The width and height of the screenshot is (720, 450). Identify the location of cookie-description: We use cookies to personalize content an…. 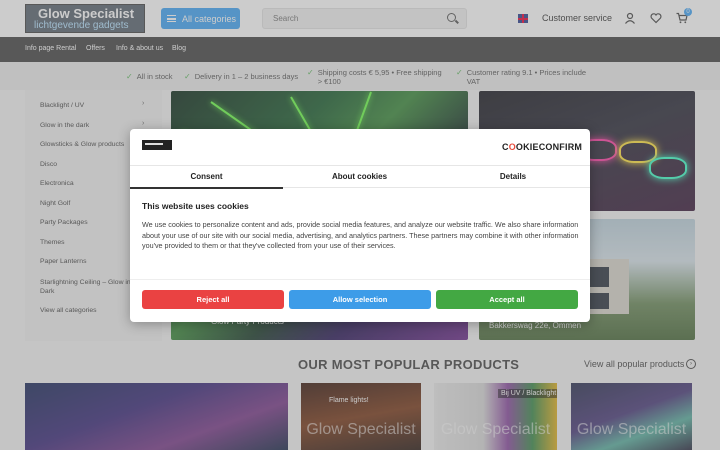
(360, 235).